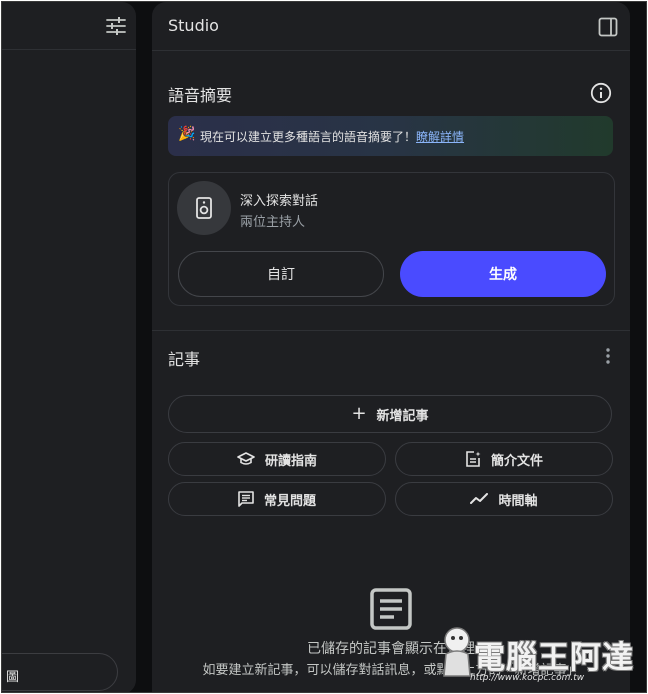 This screenshot has height=694, width=648. I want to click on banner-message: 現在可以建立更多種語言的語音摘要了！瞭解詳情, so click(332, 136).